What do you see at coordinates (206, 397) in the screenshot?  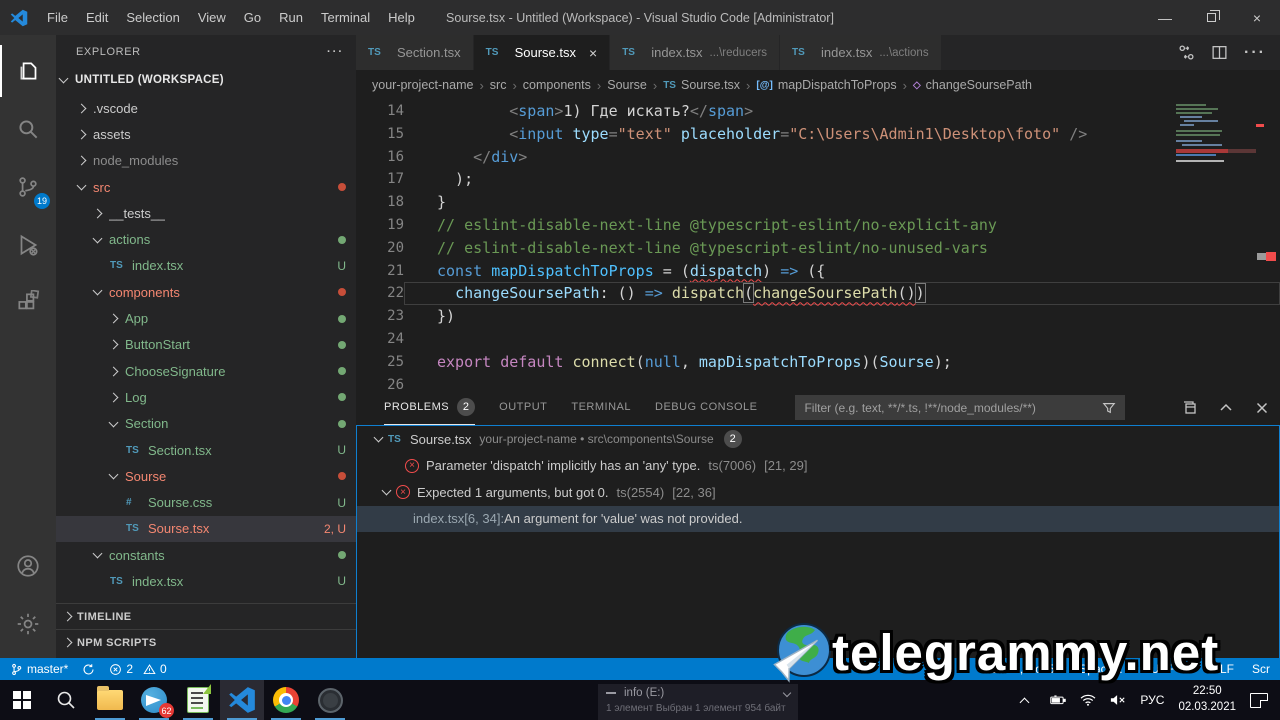 I see `tree-item-log: Log` at bounding box center [206, 397].